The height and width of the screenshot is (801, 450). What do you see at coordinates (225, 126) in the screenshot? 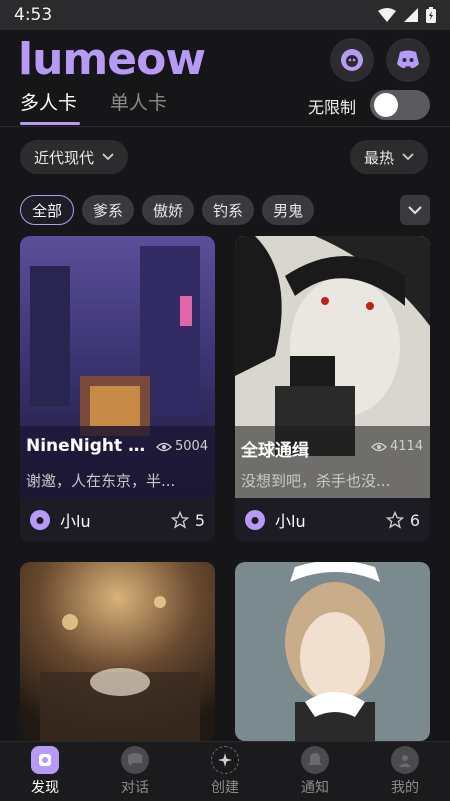
I see `header-divider` at bounding box center [225, 126].